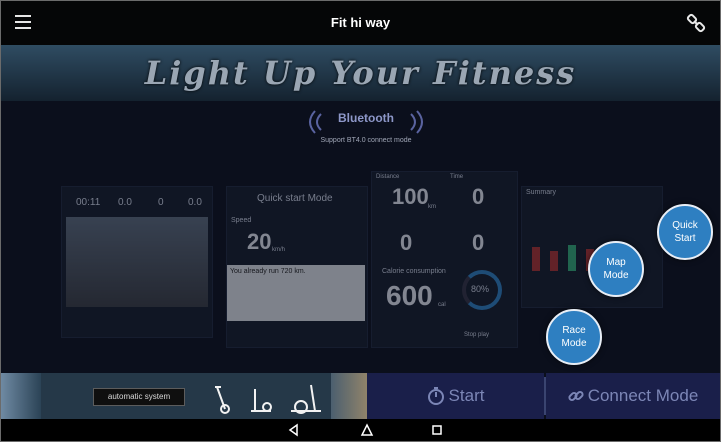 The height and width of the screenshot is (442, 721). What do you see at coordinates (195, 202) in the screenshot?
I see `preview-value-3: 0.0` at bounding box center [195, 202].